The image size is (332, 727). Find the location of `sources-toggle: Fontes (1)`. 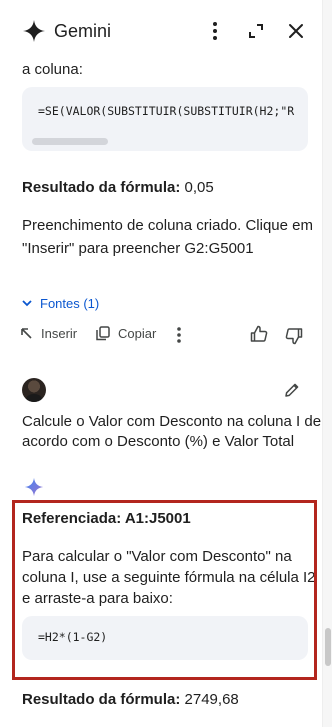

sources-toggle: Fontes (1) is located at coordinates (60, 303).